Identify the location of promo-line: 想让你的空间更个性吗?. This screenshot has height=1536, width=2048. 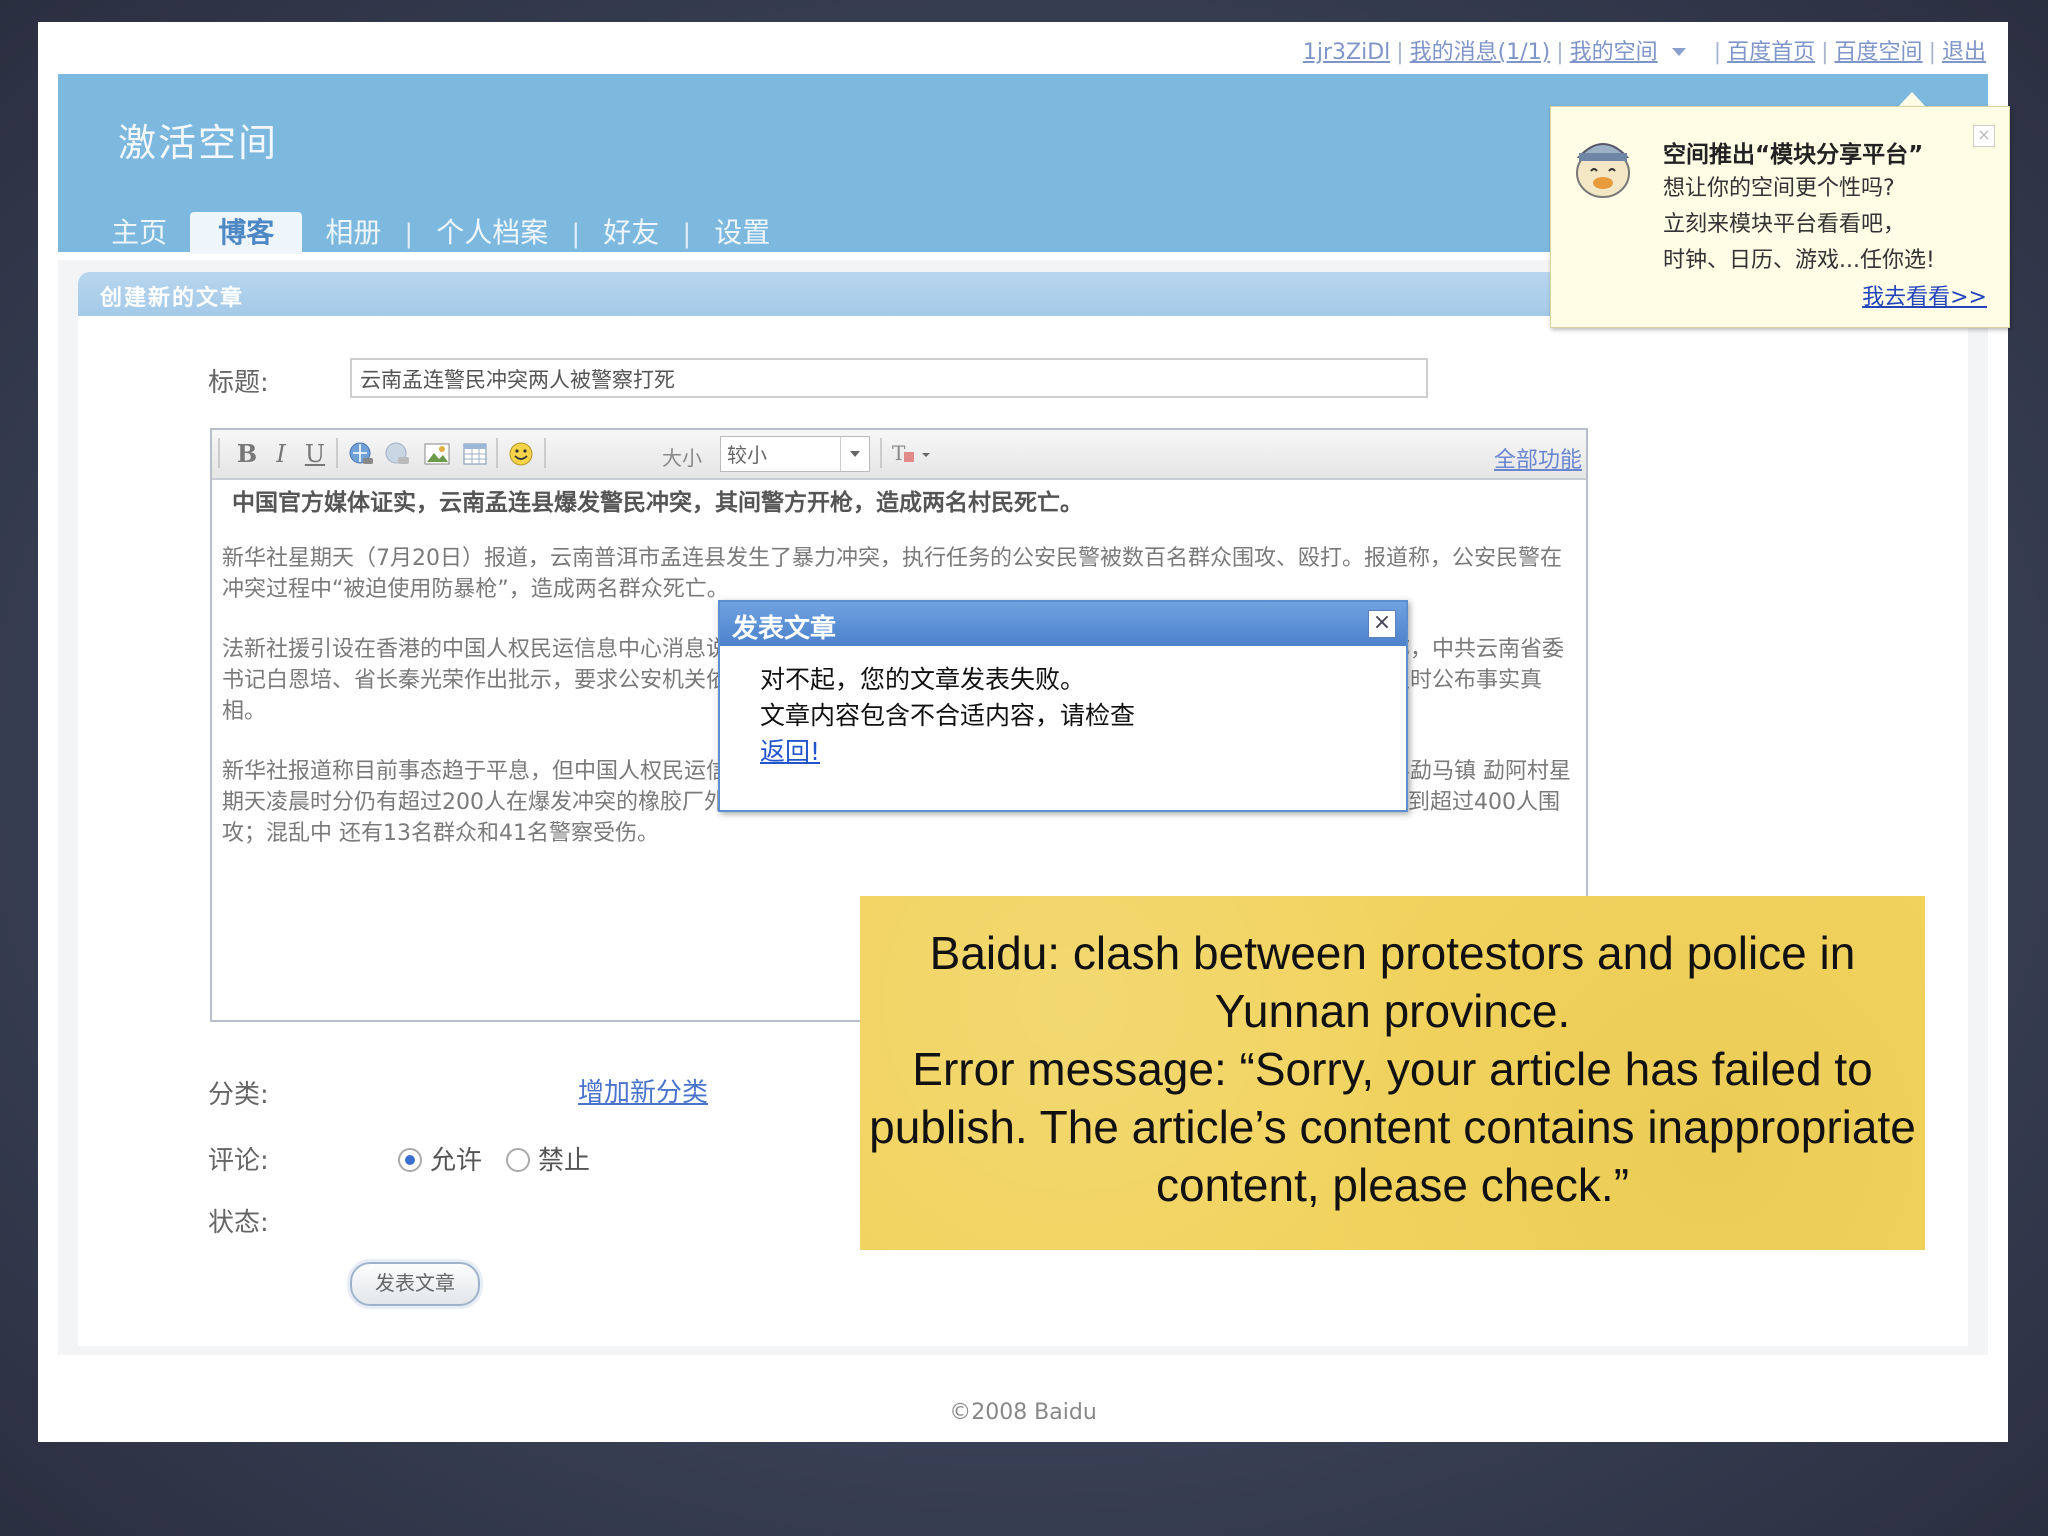
(1779, 188).